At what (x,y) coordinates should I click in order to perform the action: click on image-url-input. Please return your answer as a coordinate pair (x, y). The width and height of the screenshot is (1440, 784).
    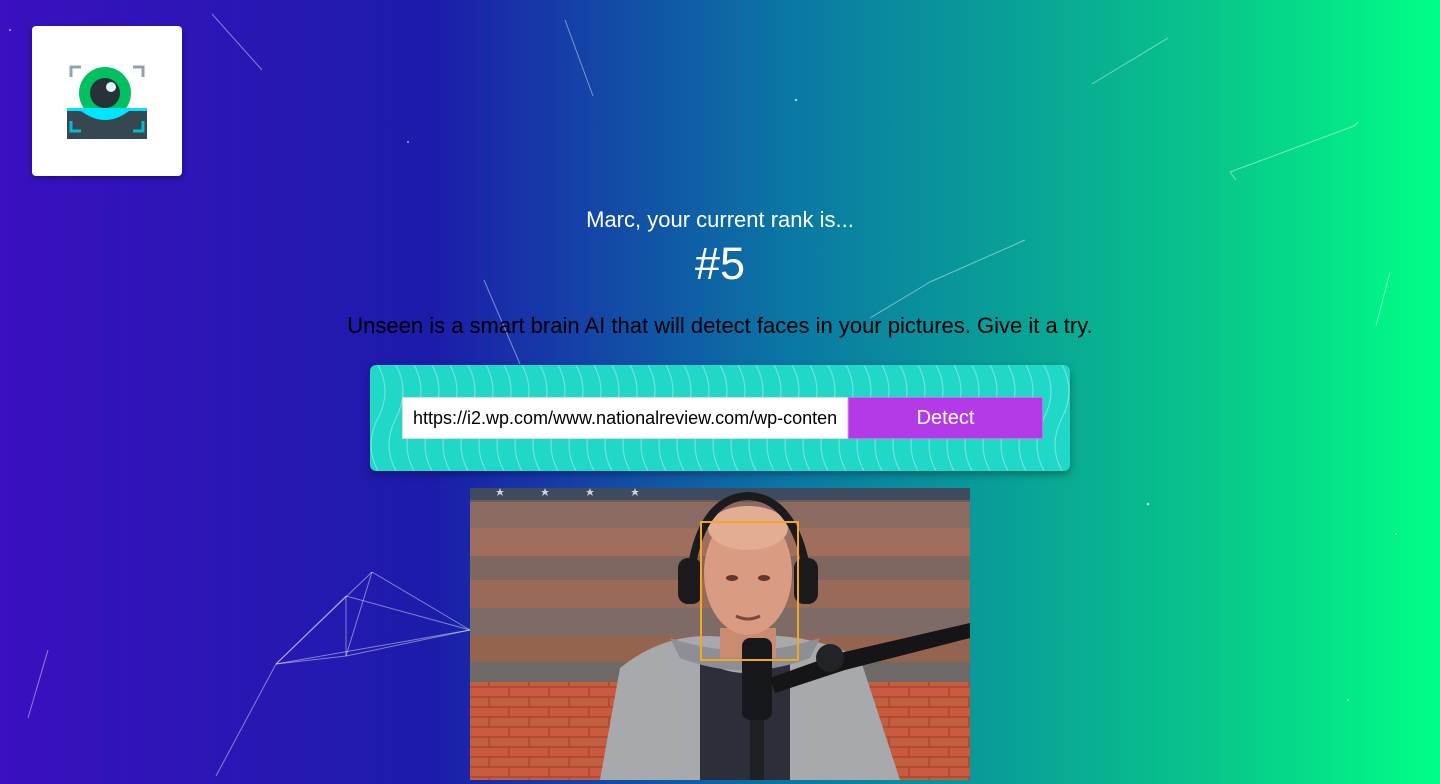
    Looking at the image, I should click on (625, 418).